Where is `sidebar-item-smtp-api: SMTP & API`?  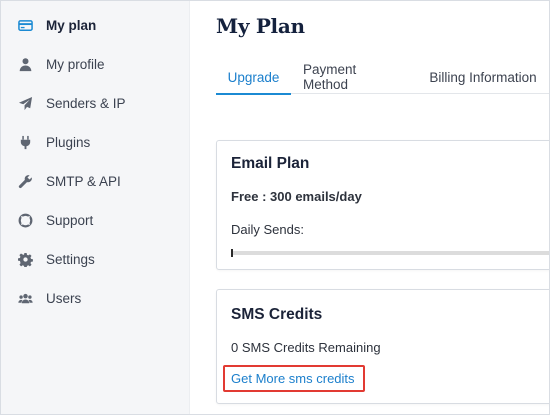 sidebar-item-smtp-api: SMTP & API is located at coordinates (95, 181).